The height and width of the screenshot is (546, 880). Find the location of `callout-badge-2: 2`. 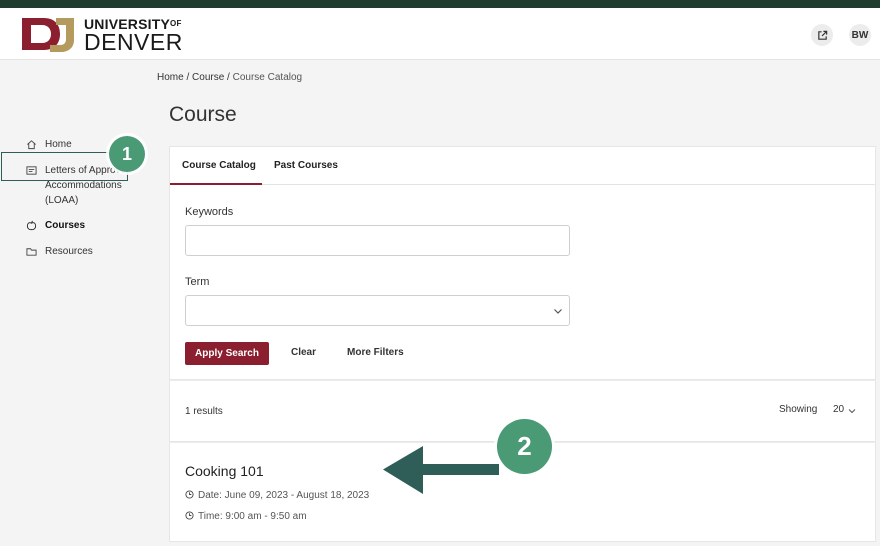

callout-badge-2: 2 is located at coordinates (524, 446).